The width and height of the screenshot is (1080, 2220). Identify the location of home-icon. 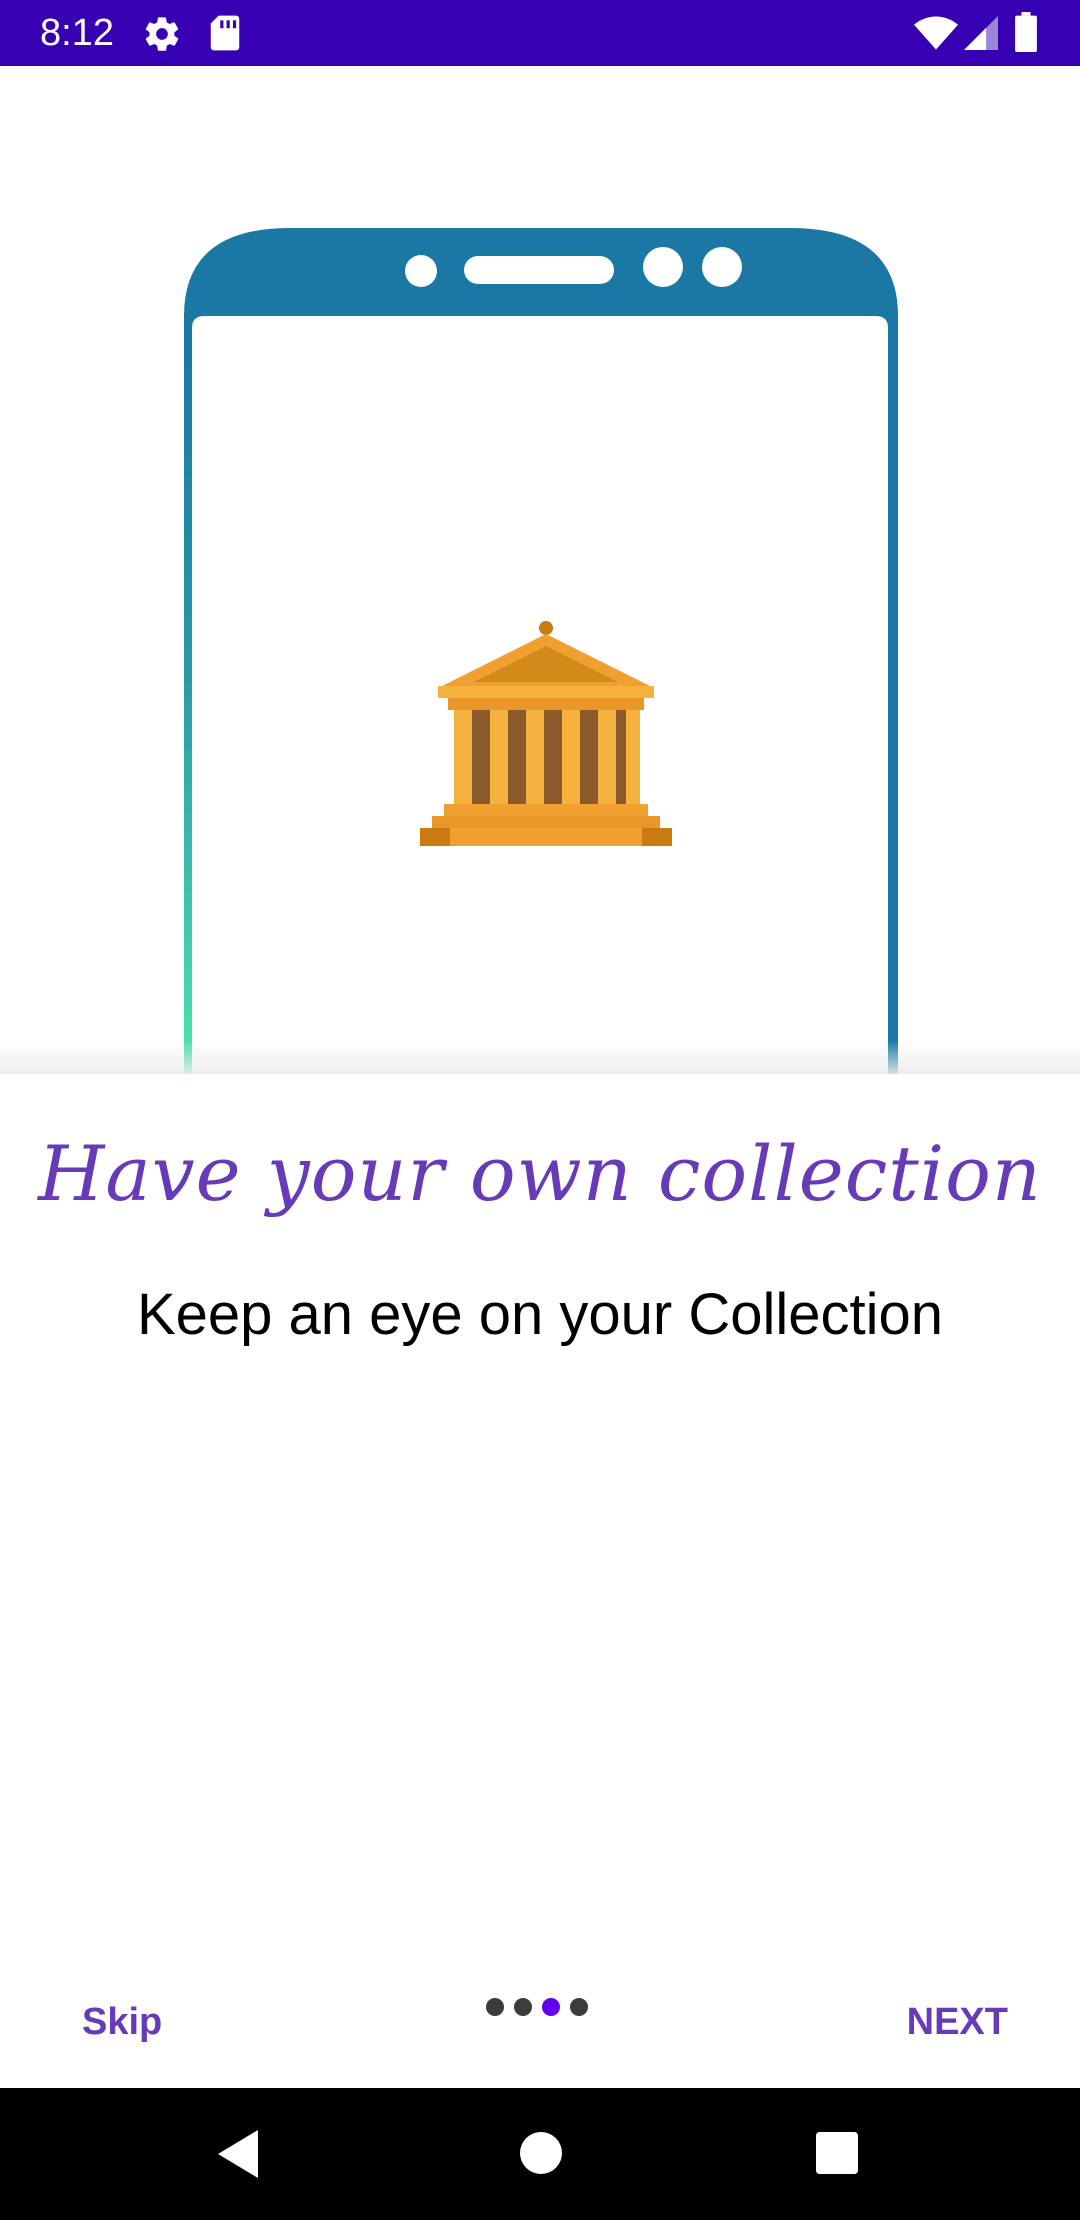
(541, 2155).